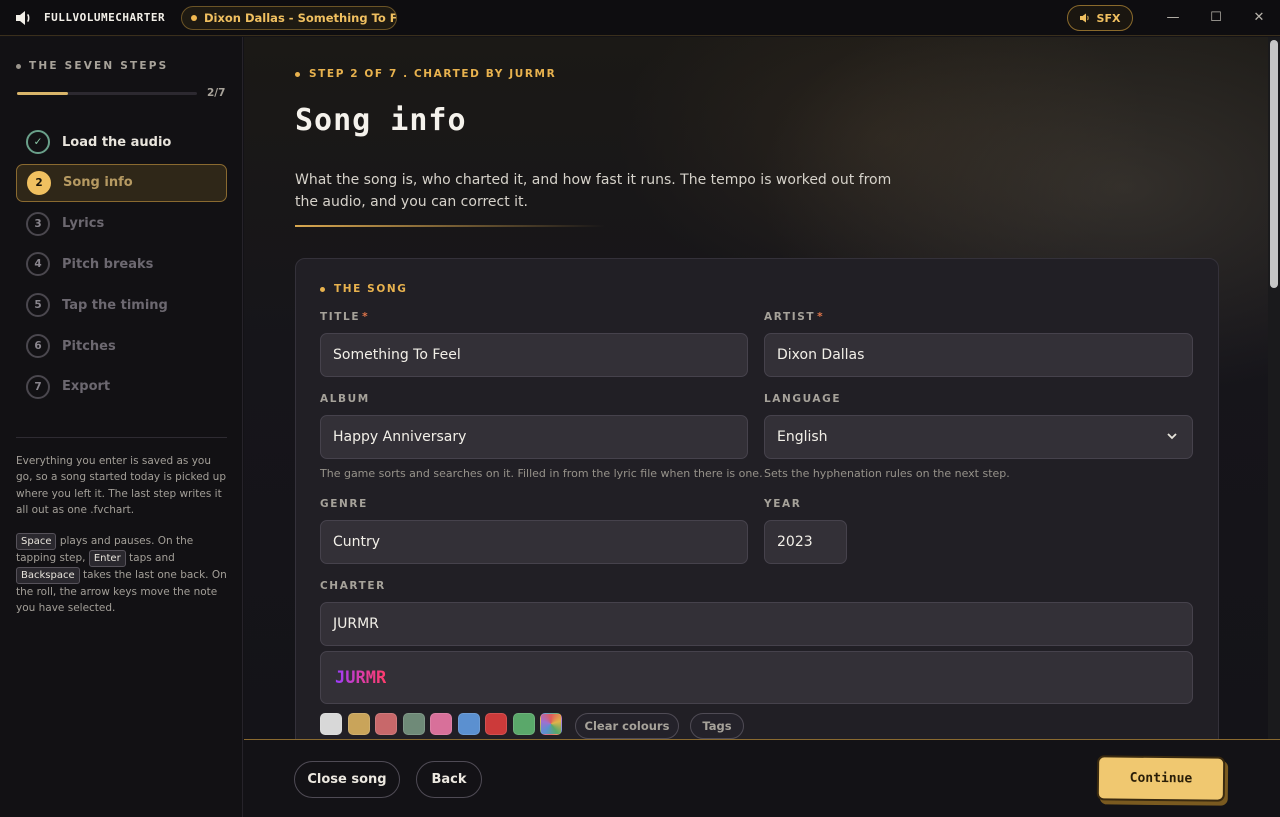 Image resolution: width=1280 pixels, height=817 pixels. I want to click on language-selected-value: English, so click(802, 437).